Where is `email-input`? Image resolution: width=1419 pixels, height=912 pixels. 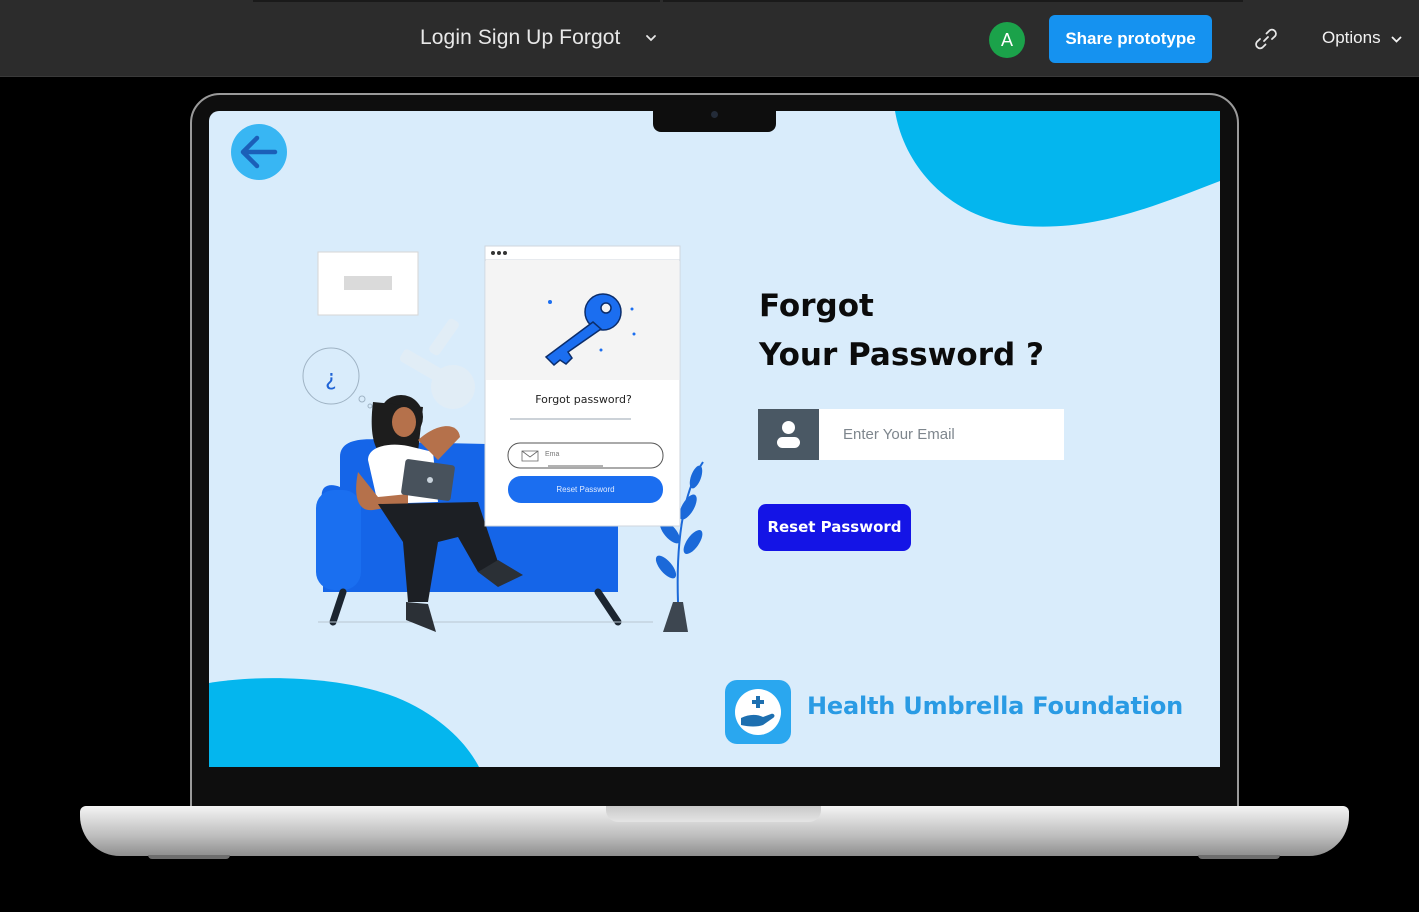 email-input is located at coordinates (942, 434).